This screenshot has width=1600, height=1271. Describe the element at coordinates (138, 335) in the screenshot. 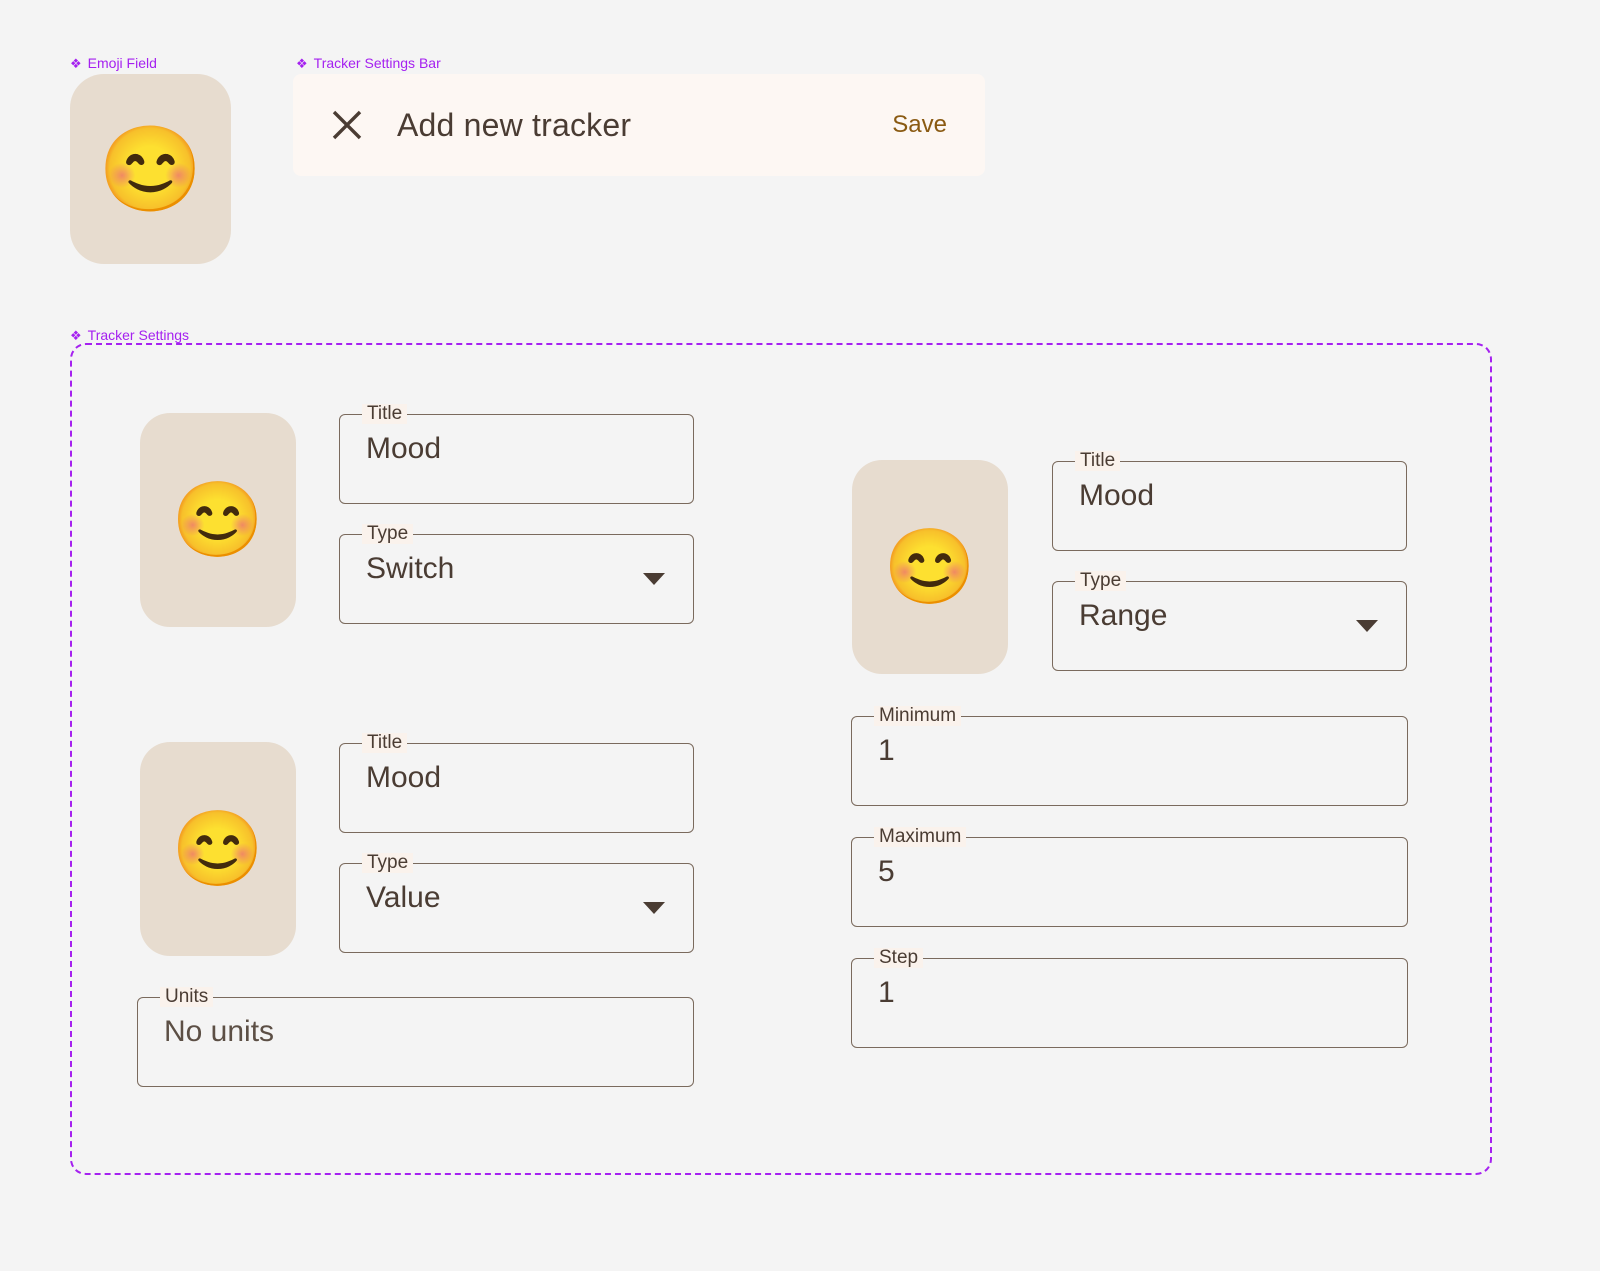

I see `annotation-tracker-settings-label: Tracker Settings` at that location.